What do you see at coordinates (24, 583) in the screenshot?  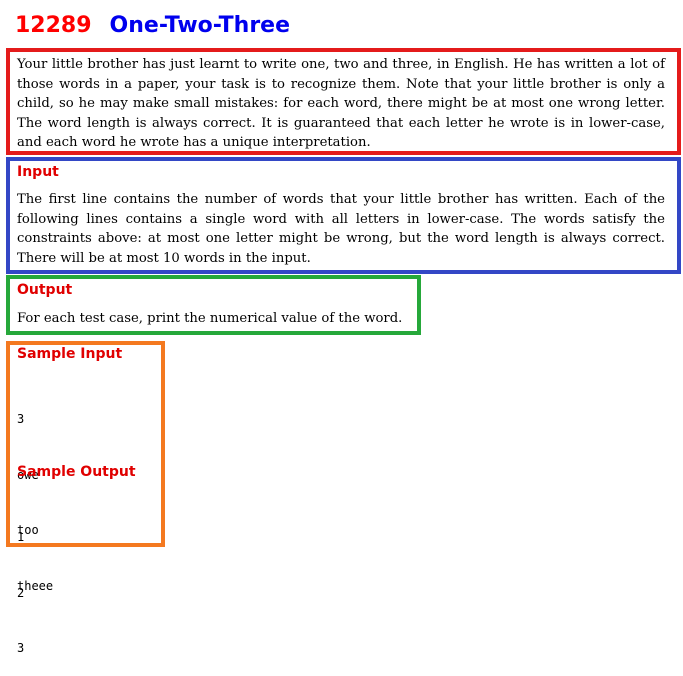 I see `sample-output-block: 1 2 3` at bounding box center [24, 583].